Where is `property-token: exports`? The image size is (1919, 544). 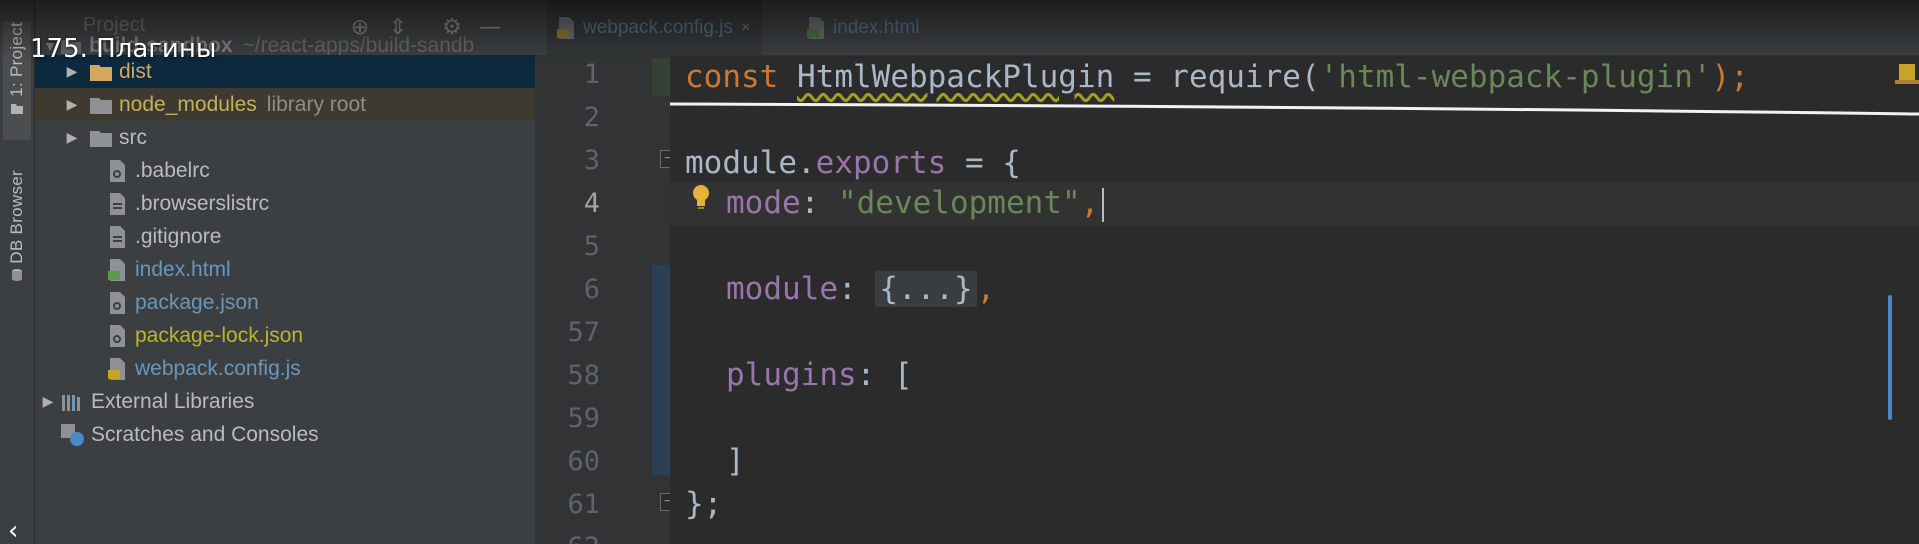 property-token: exports is located at coordinates (881, 163).